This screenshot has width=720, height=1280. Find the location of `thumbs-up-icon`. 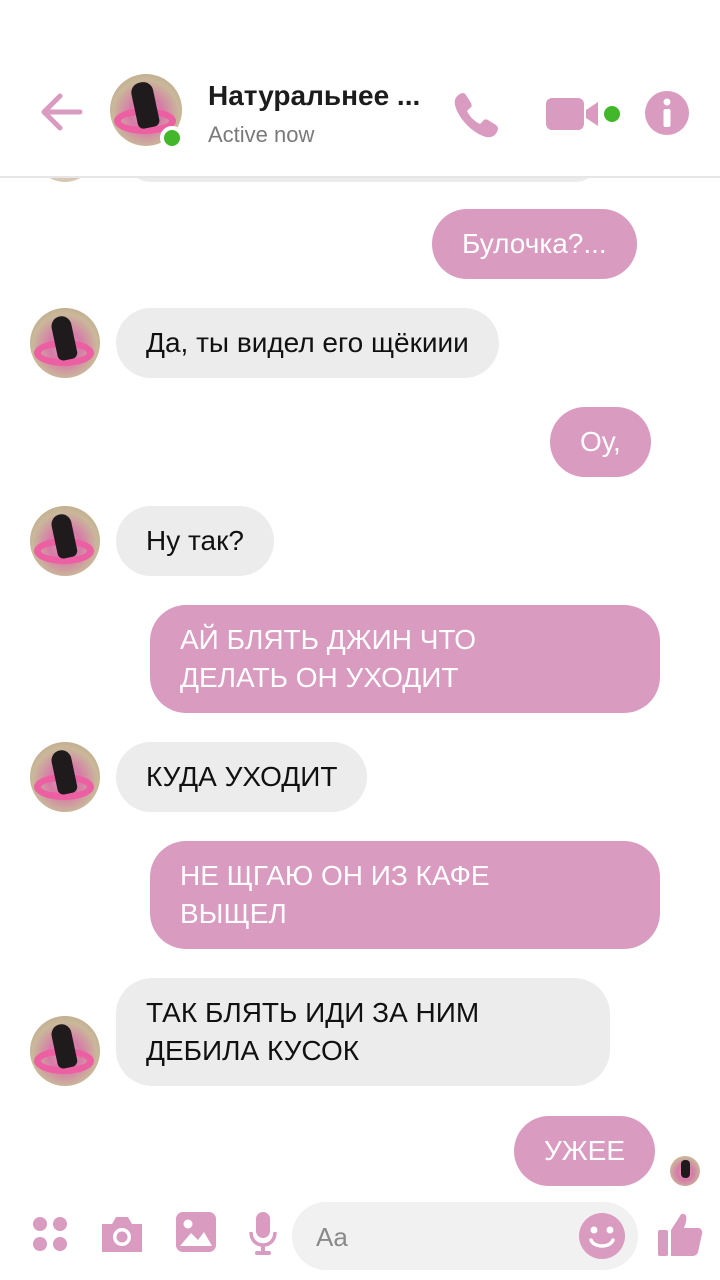

thumbs-up-icon is located at coordinates (680, 1234).